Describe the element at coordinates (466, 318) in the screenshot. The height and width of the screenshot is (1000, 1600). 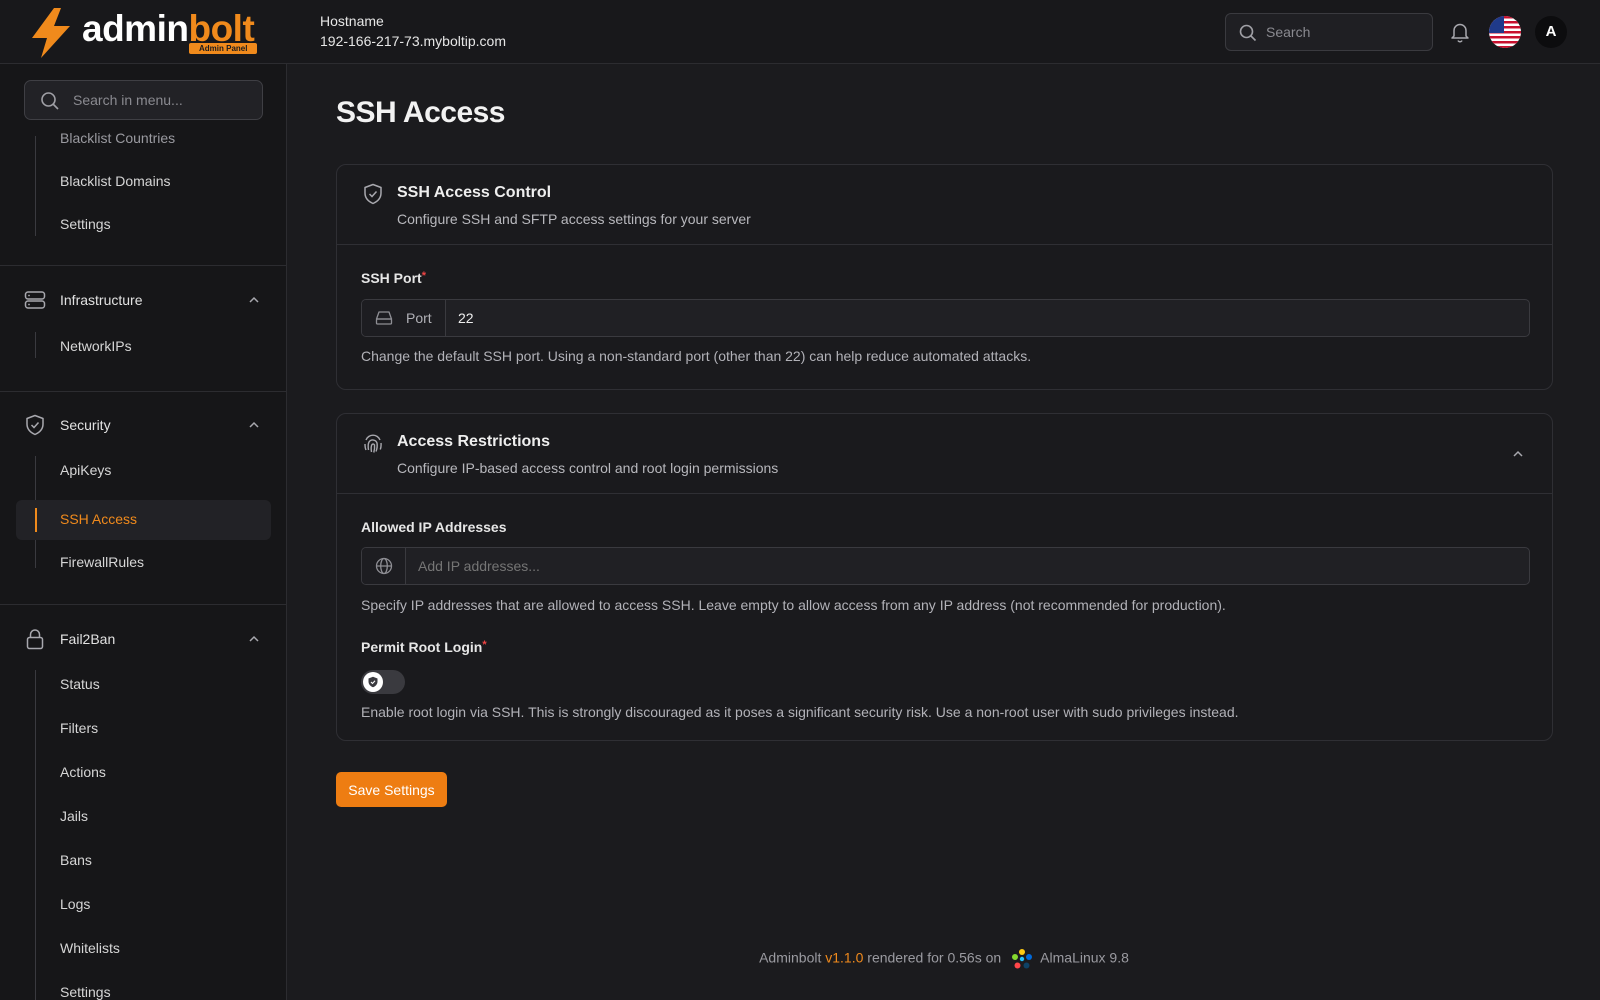
I see `ssh-port-input: 22` at that location.